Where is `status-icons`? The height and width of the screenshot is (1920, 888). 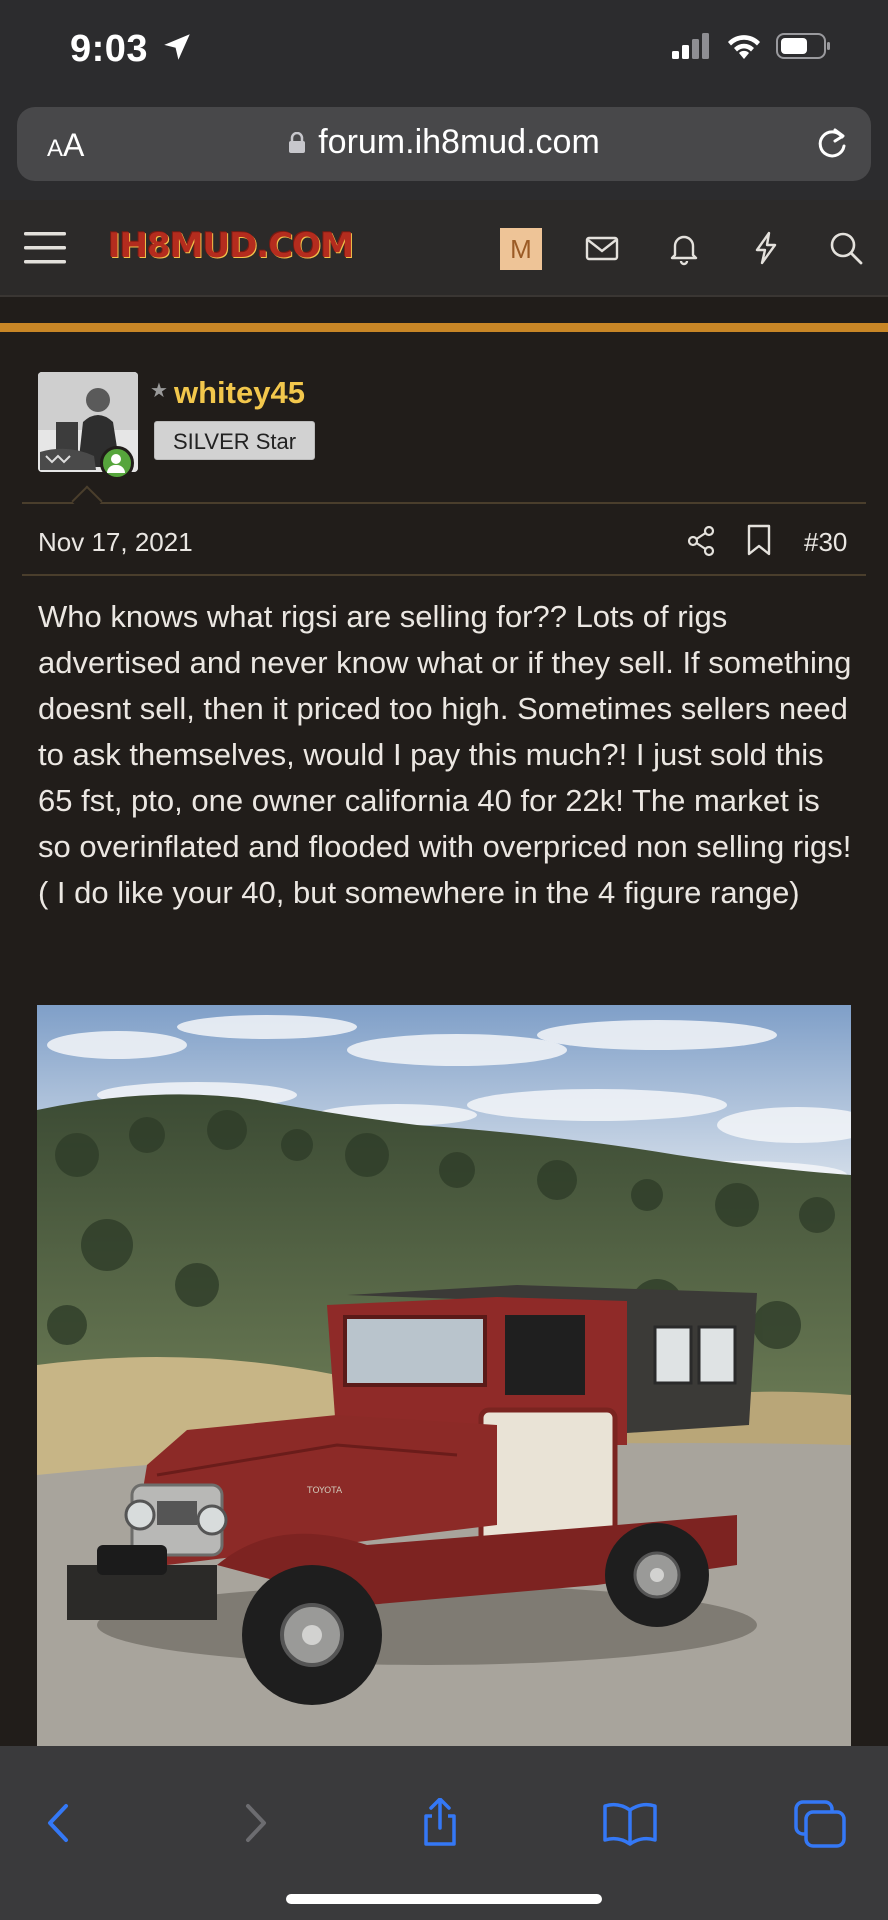
status-icons is located at coordinates (752, 46).